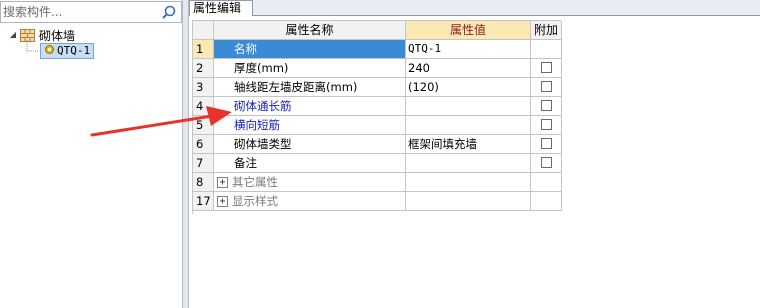 The width and height of the screenshot is (760, 308). Describe the element at coordinates (74, 50) in the screenshot. I see `tree-node-label: QTQ-1` at that location.